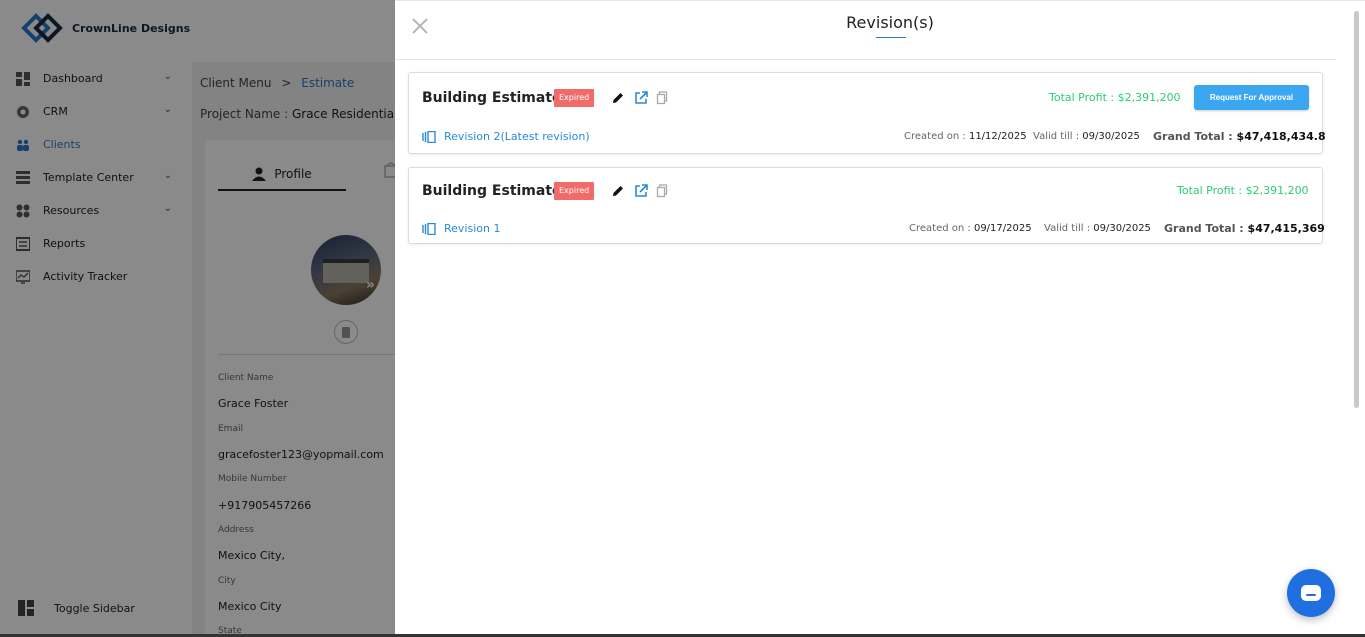 Image resolution: width=1365 pixels, height=637 pixels. I want to click on chat-support-button, so click(1311, 593).